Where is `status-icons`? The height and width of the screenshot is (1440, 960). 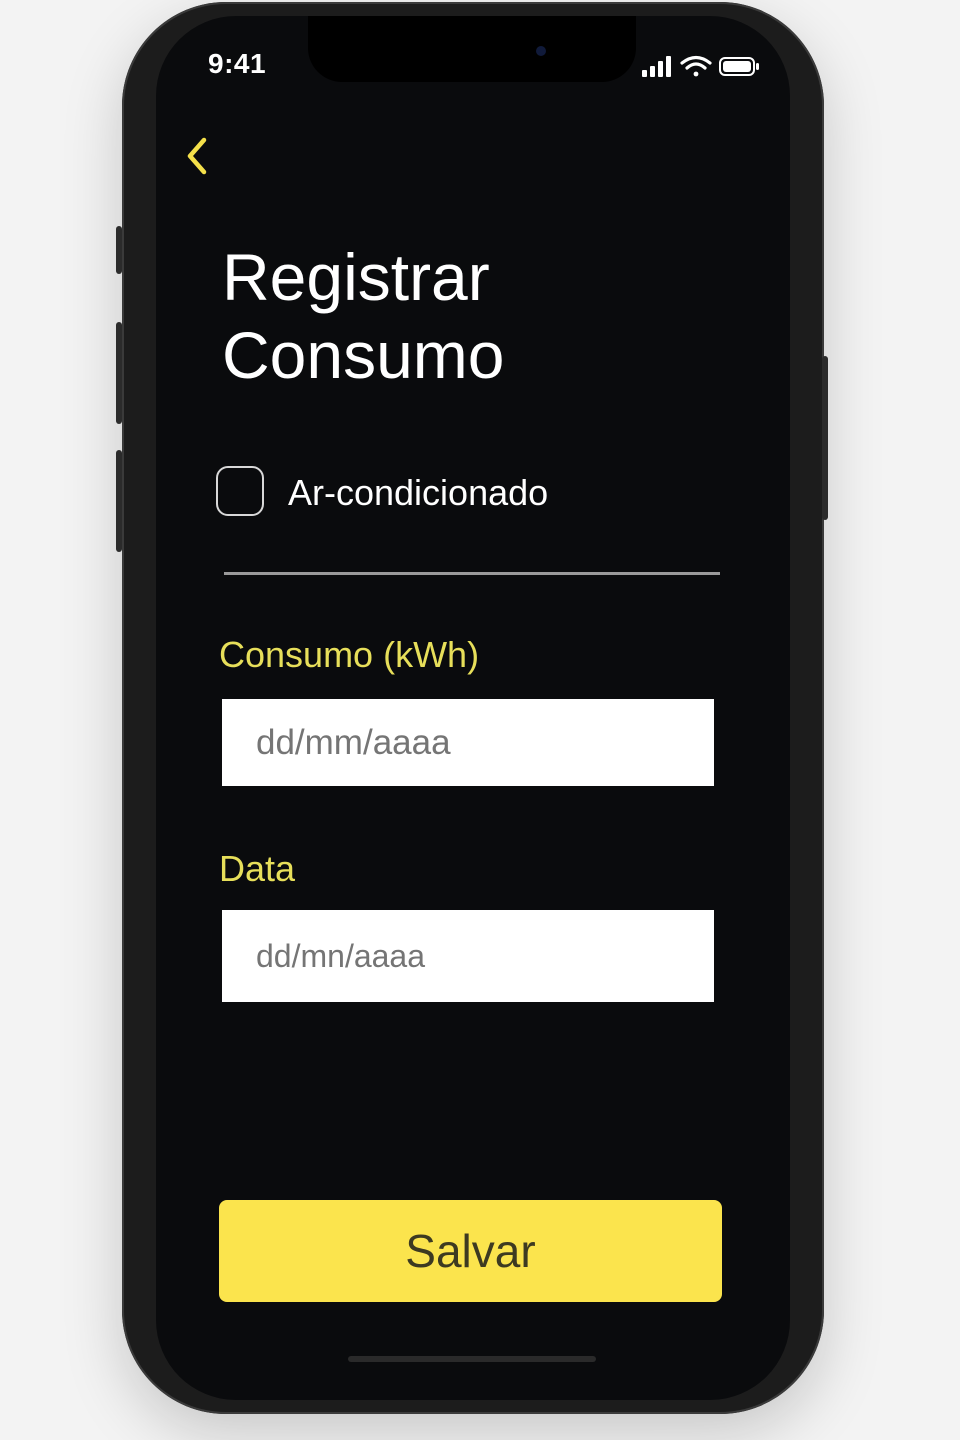
status-icons is located at coordinates (702, 66).